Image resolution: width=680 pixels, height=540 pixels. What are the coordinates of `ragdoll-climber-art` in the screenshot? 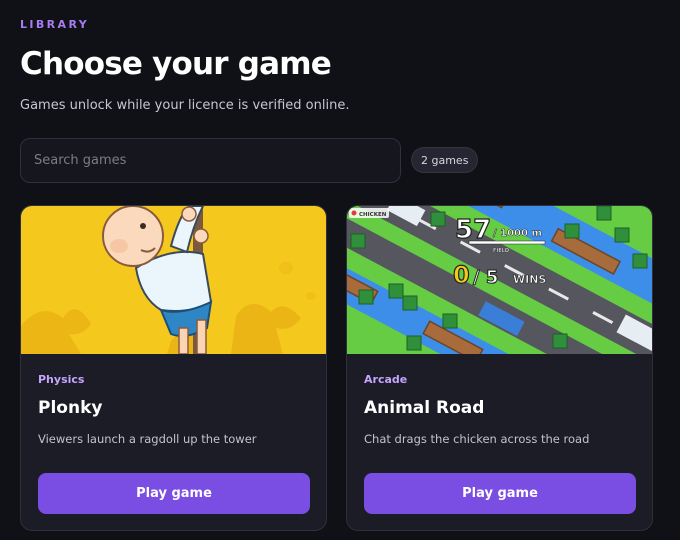 It's located at (173, 280).